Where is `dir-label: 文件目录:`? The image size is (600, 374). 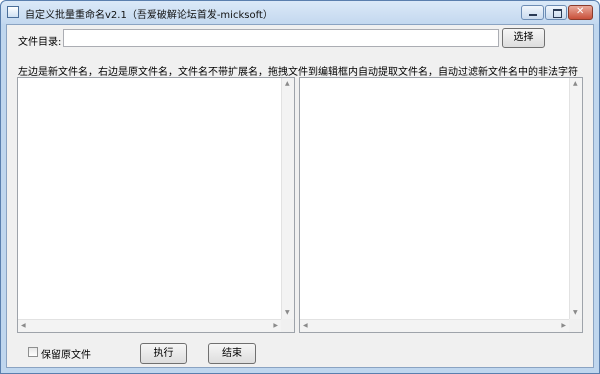 dir-label: 文件目录: is located at coordinates (40, 42).